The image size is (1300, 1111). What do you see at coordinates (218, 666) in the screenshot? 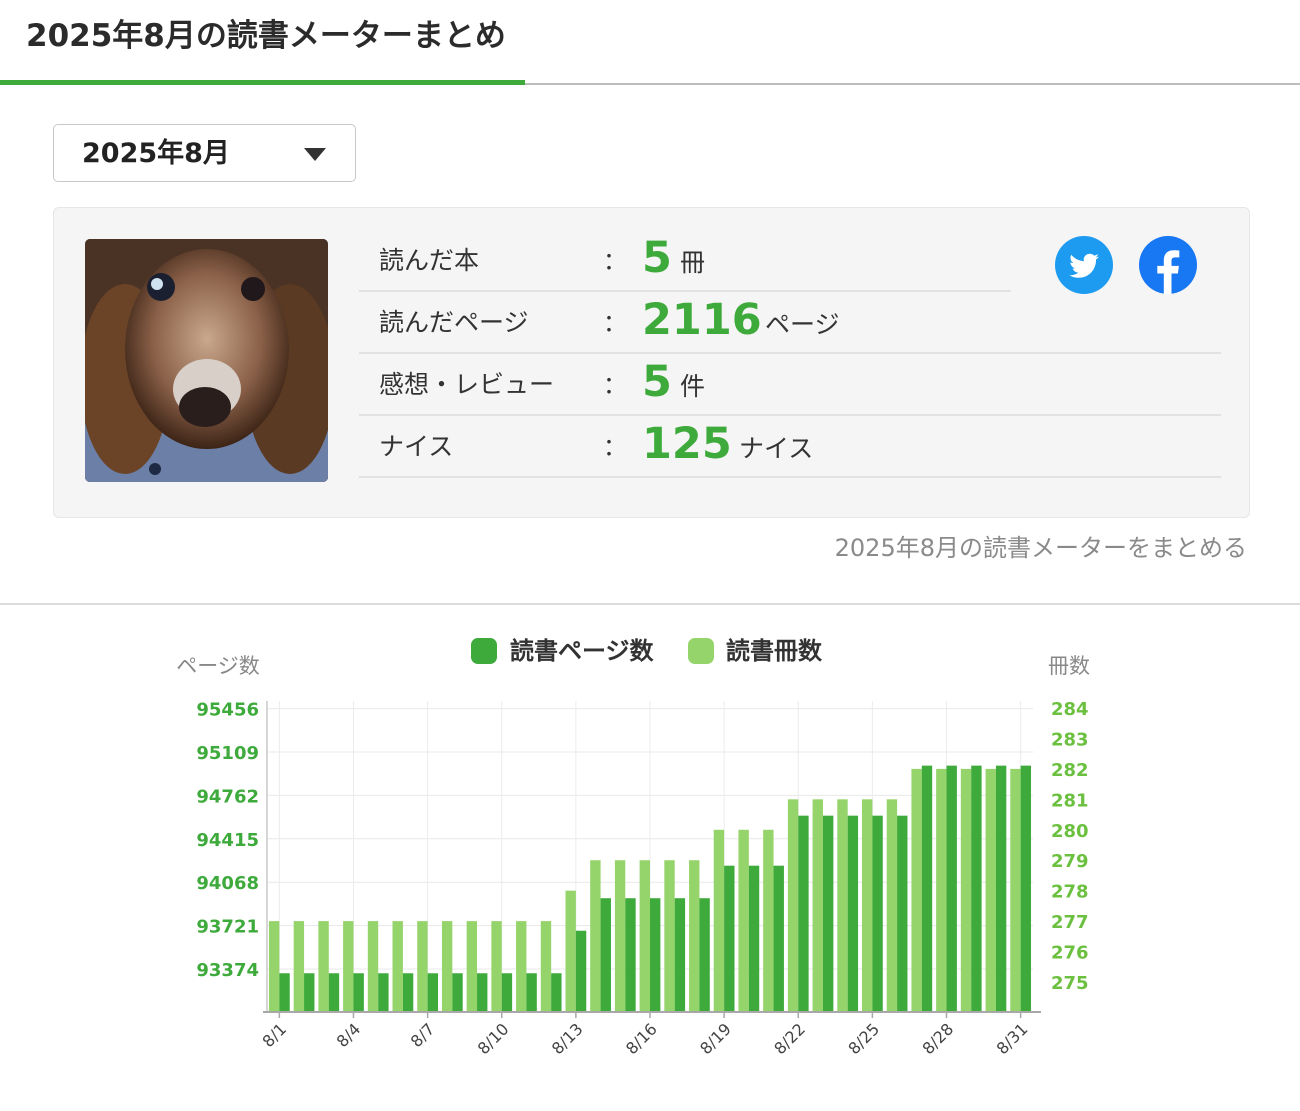
I see `left-axis-title: ページ数` at bounding box center [218, 666].